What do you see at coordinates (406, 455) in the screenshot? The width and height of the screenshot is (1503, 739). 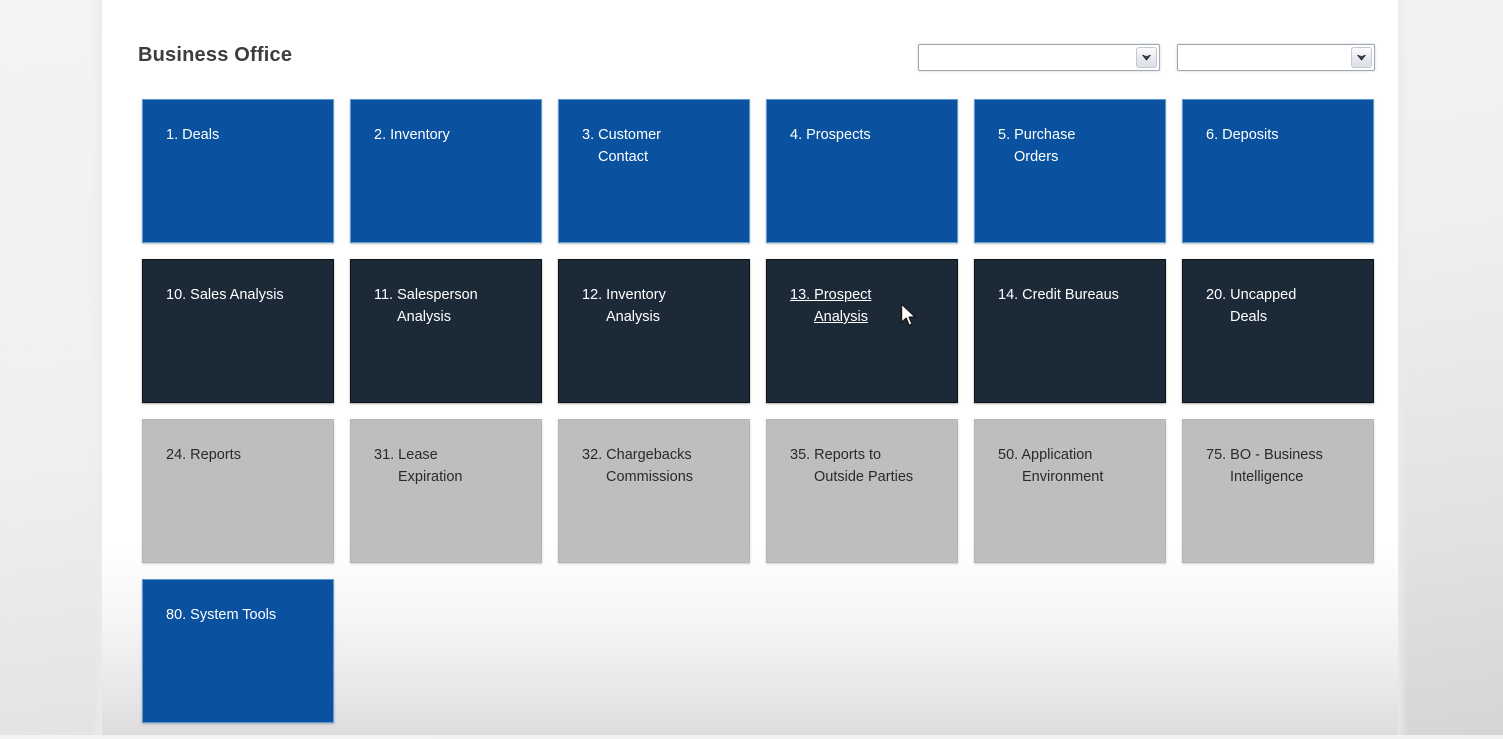 I see `menu-tile-label-line: 31. Lease` at bounding box center [406, 455].